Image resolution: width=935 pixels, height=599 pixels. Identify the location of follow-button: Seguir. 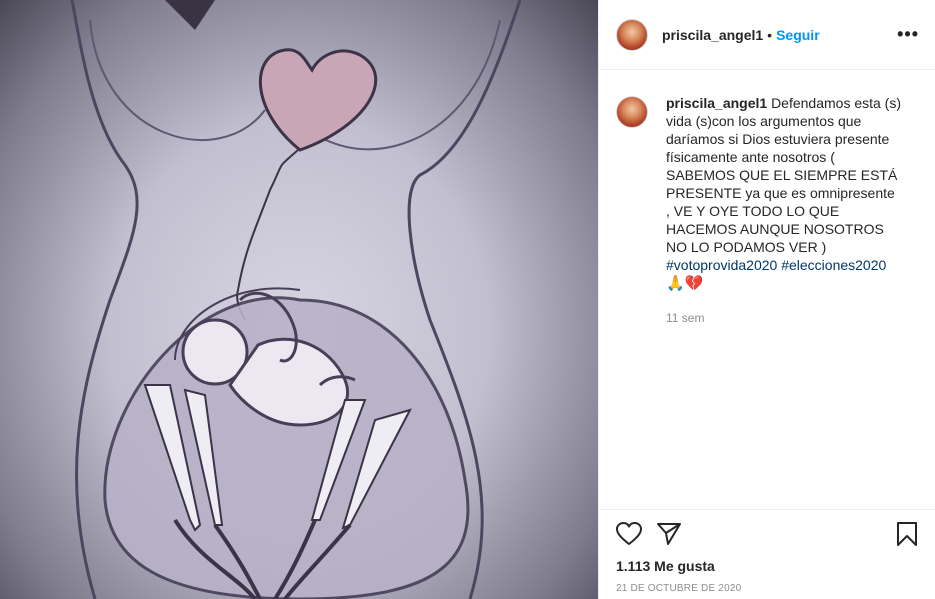
(798, 35).